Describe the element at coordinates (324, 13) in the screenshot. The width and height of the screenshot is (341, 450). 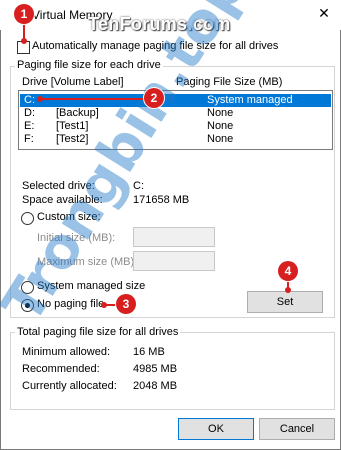
I see `close-icon: ✕` at that location.